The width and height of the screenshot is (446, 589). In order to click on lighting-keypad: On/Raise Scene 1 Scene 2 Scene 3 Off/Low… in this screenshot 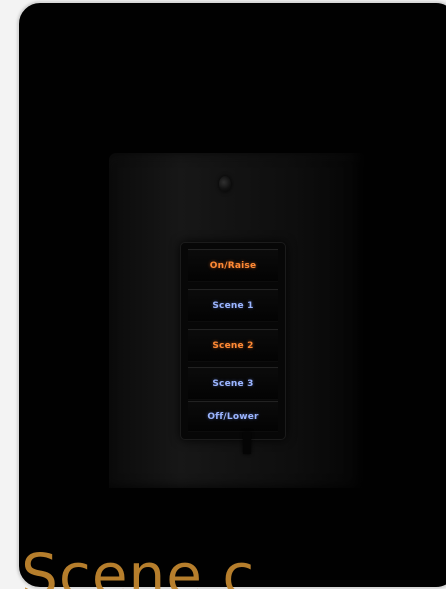, I will do `click(234, 342)`.